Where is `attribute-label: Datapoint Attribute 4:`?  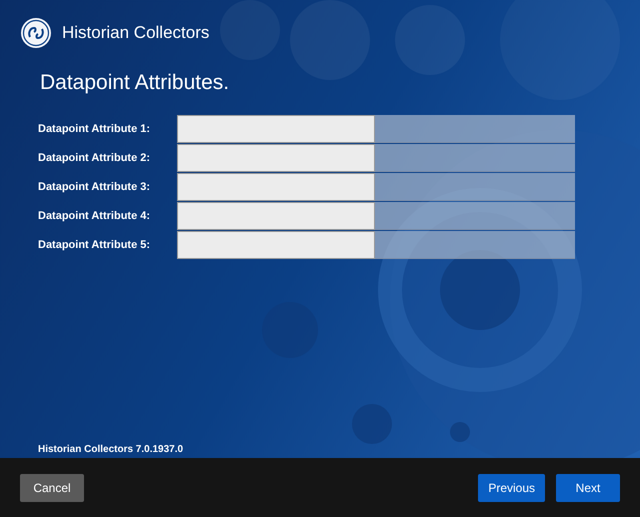
attribute-label: Datapoint Attribute 4: is located at coordinates (95, 216).